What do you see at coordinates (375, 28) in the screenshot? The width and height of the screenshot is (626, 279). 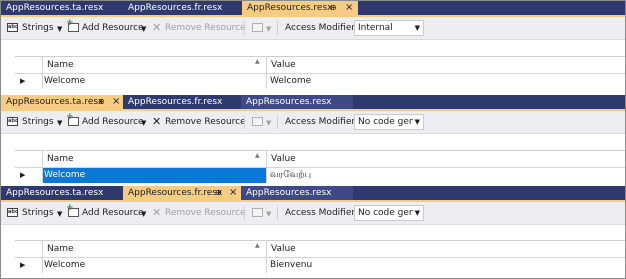 I see `access-modifier-value: Internal` at bounding box center [375, 28].